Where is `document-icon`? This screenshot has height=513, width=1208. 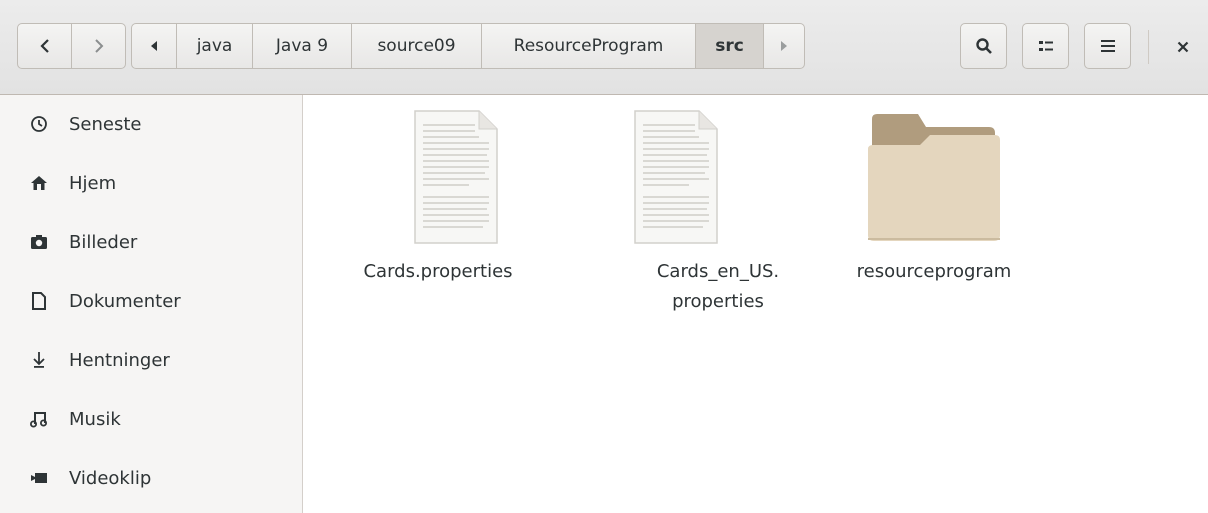 document-icon is located at coordinates (43, 301).